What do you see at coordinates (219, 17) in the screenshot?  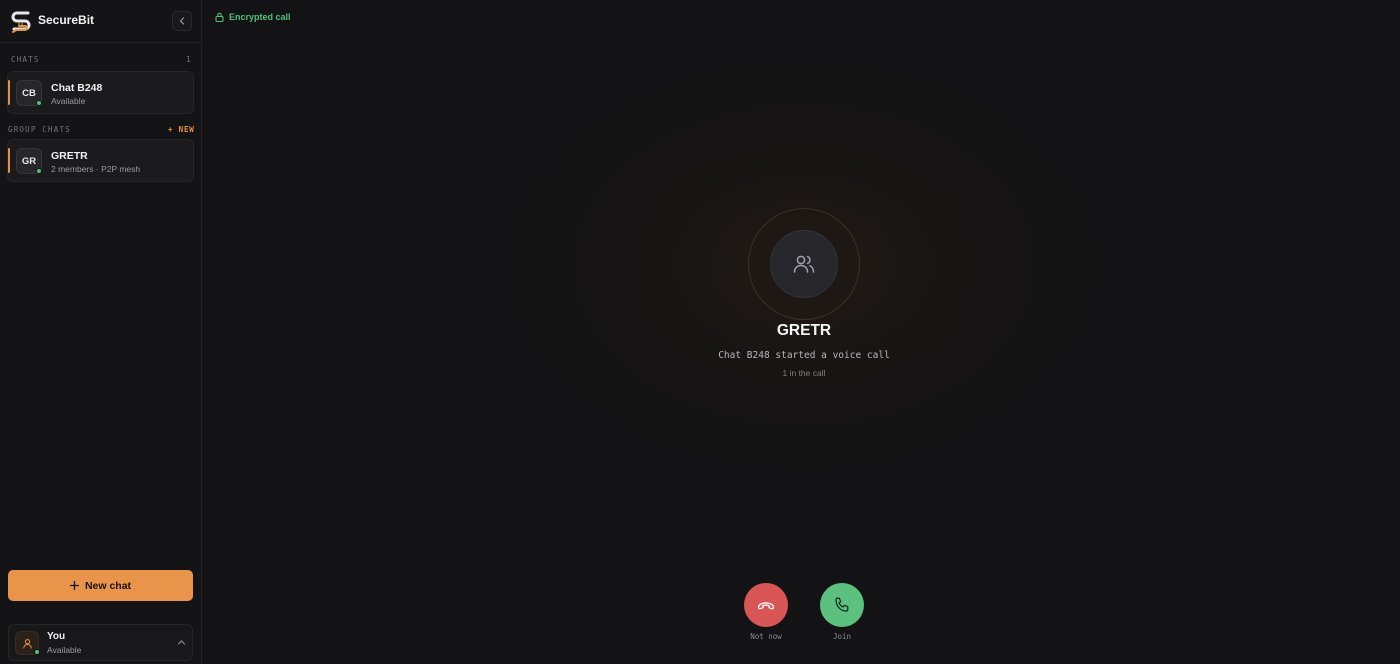 I see `lock-icon` at bounding box center [219, 17].